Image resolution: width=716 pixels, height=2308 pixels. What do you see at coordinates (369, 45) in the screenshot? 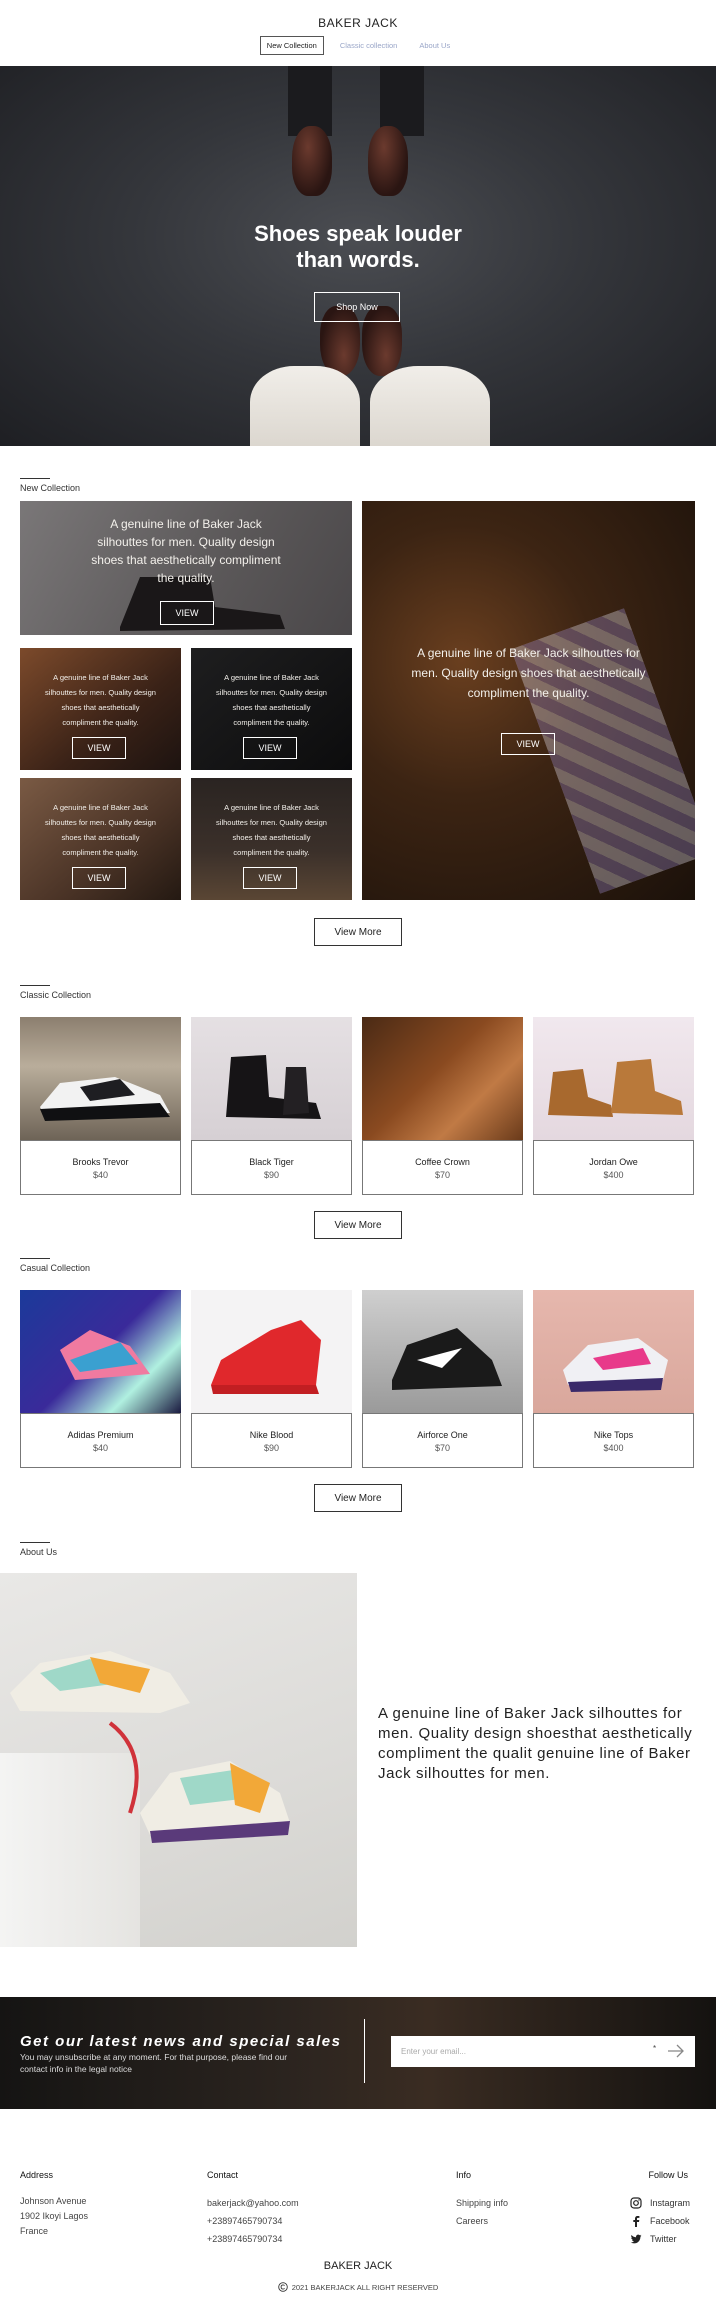
I see `nav-classic-collection: Classic collection` at bounding box center [369, 45].